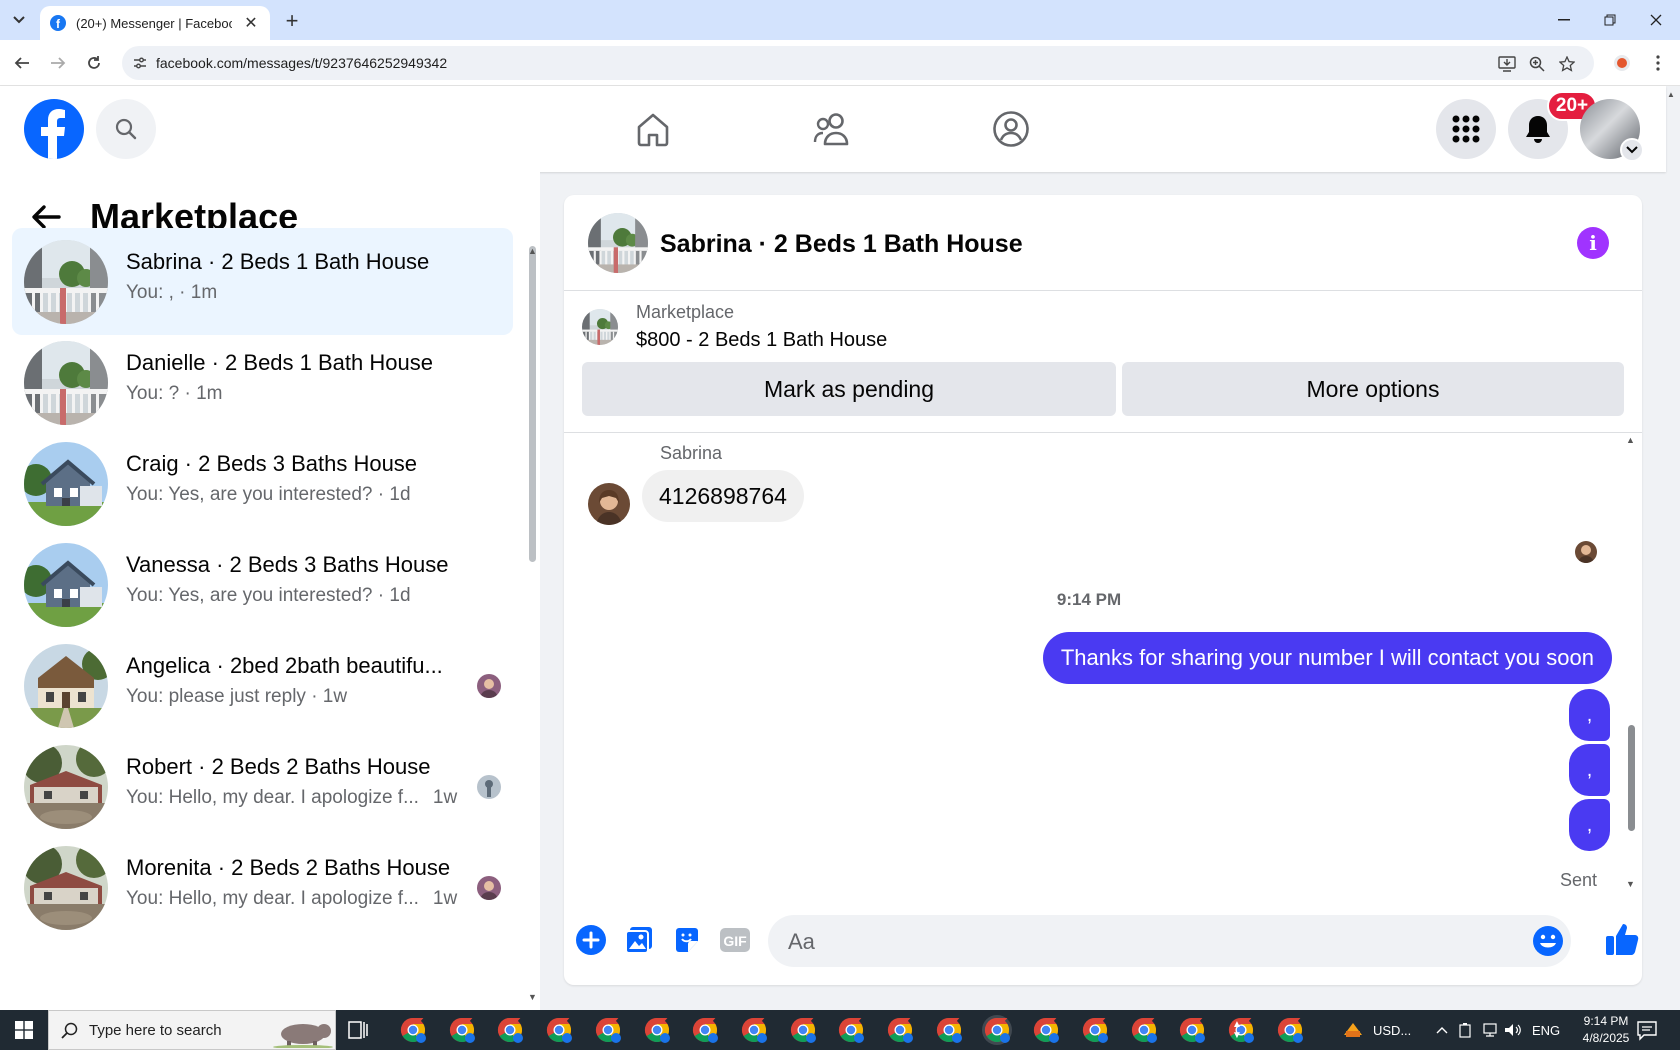 This screenshot has width=1680, height=1050. Describe the element at coordinates (639, 940) in the screenshot. I see `photo-icon` at that location.